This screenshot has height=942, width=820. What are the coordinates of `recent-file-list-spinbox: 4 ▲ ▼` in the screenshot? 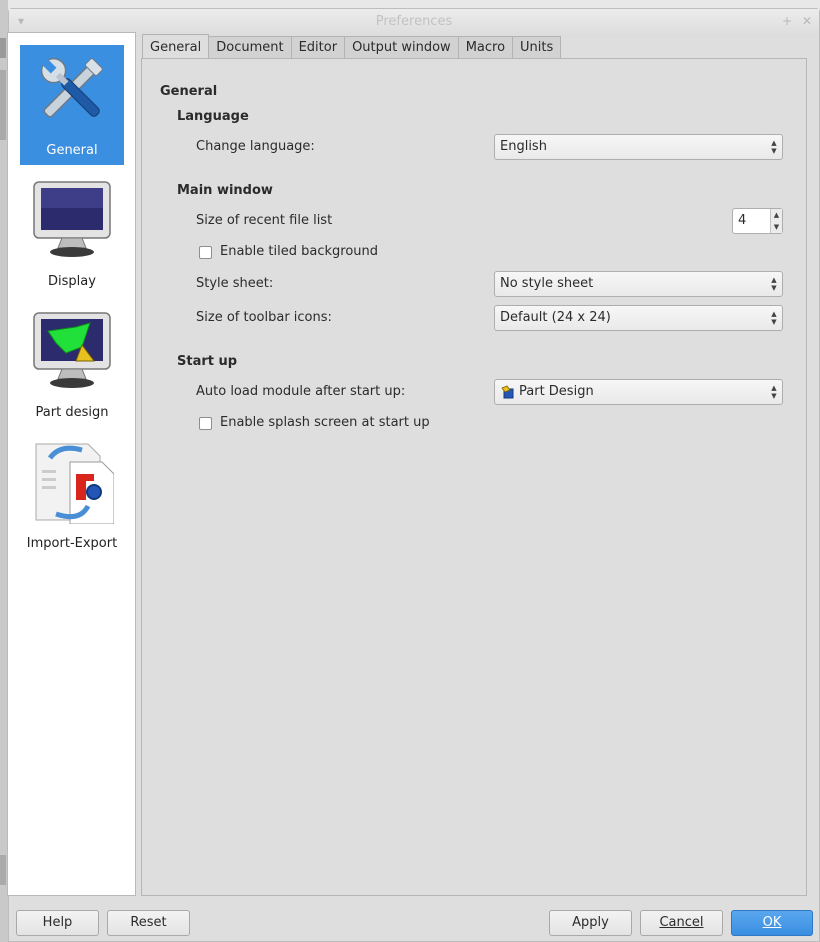 It's located at (757, 221).